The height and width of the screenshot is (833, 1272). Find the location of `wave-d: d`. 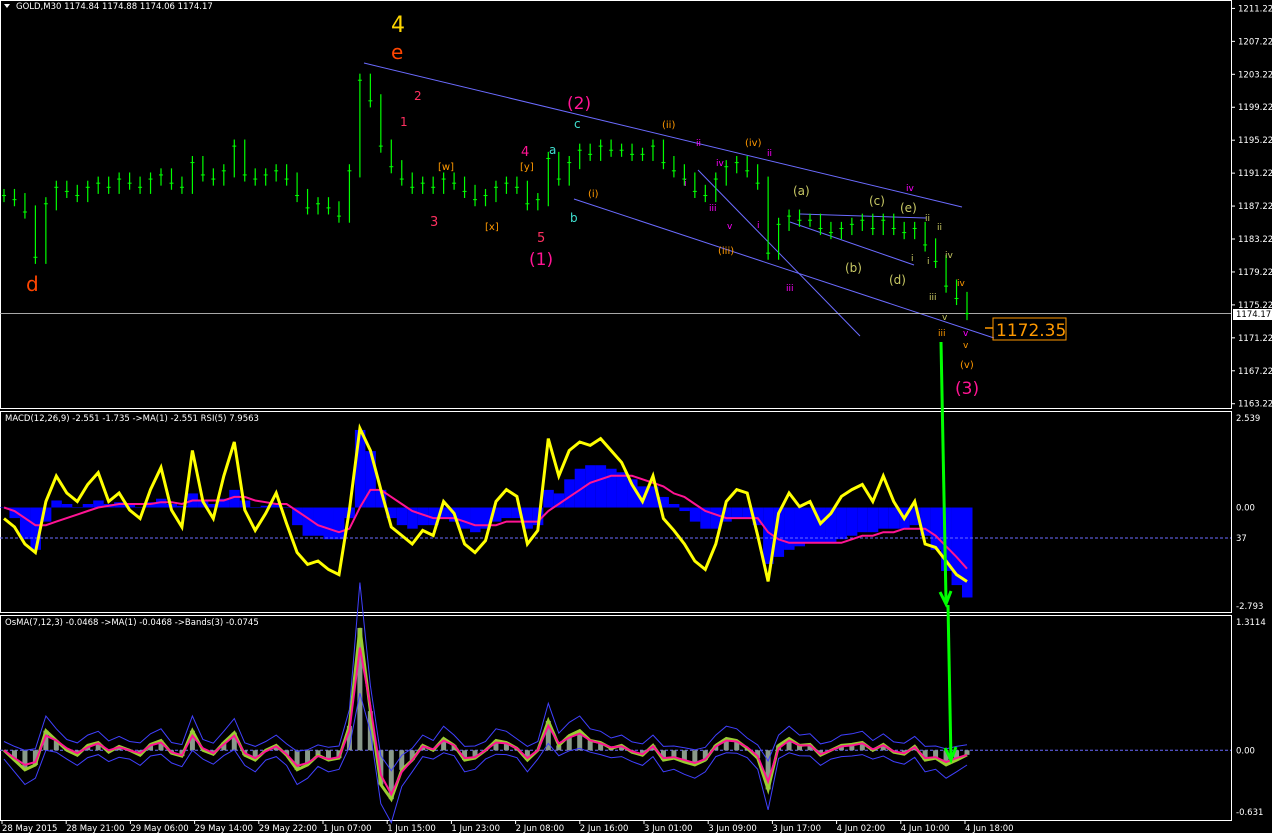

wave-d: d is located at coordinates (32, 284).